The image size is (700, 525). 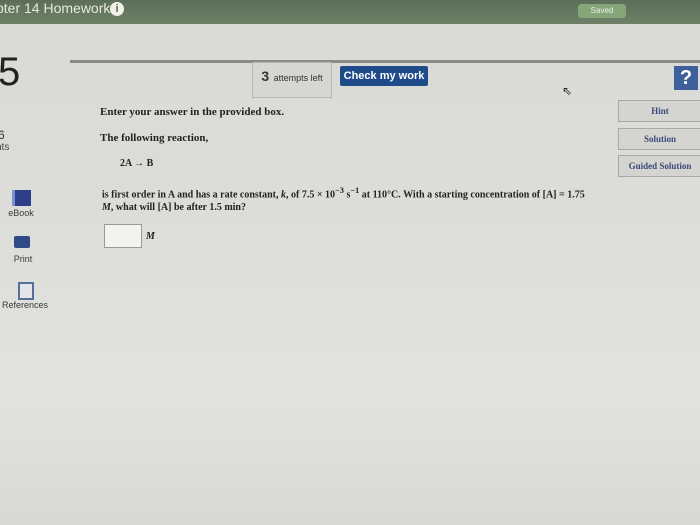 I want to click on attempts-count: 3, so click(x=265, y=76).